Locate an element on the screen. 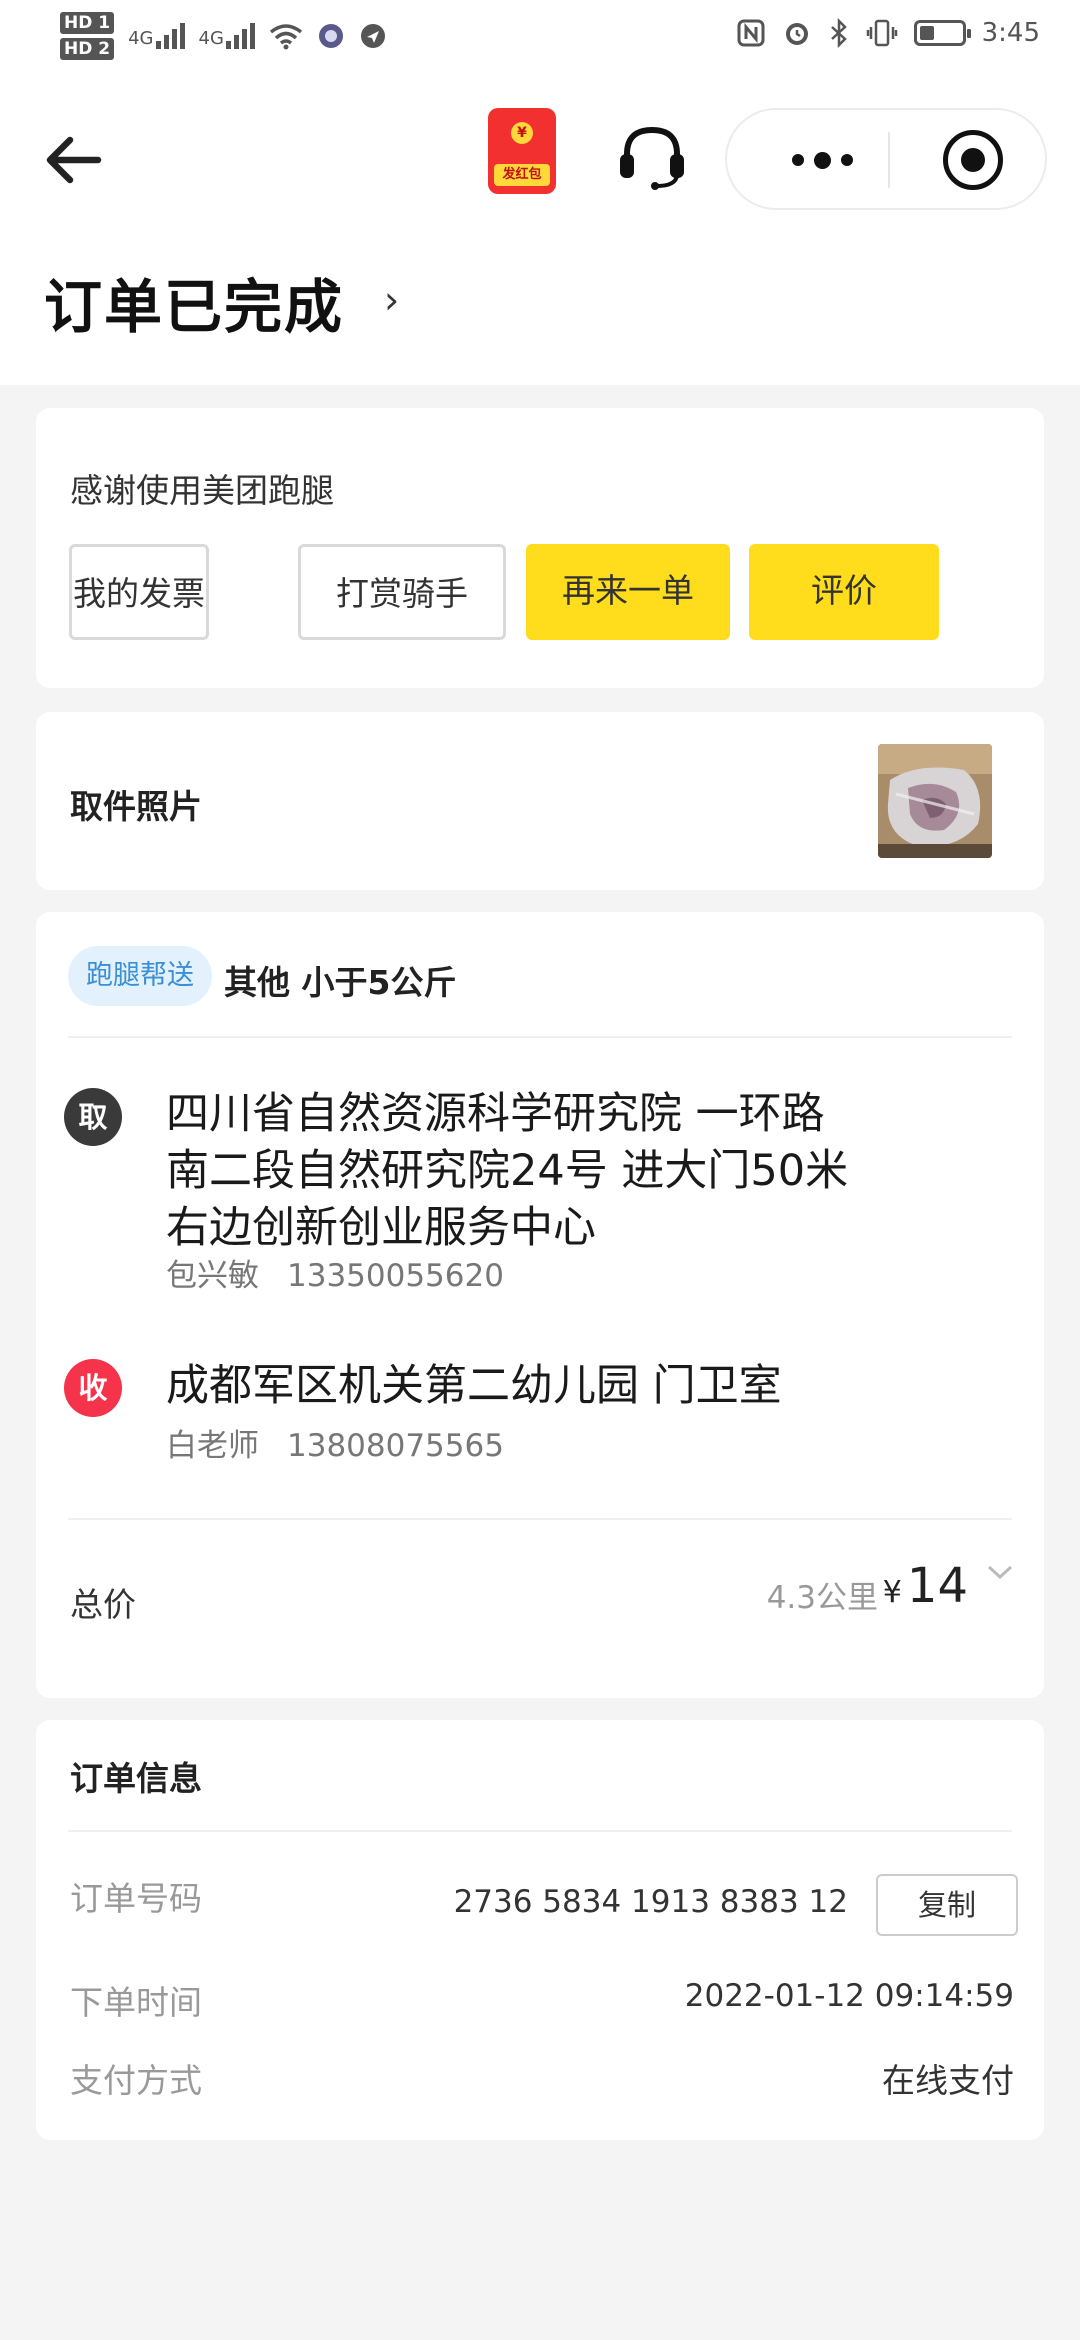 Image resolution: width=1080 pixels, height=2340 pixels. status-right: 3:45 is located at coordinates (888, 33).